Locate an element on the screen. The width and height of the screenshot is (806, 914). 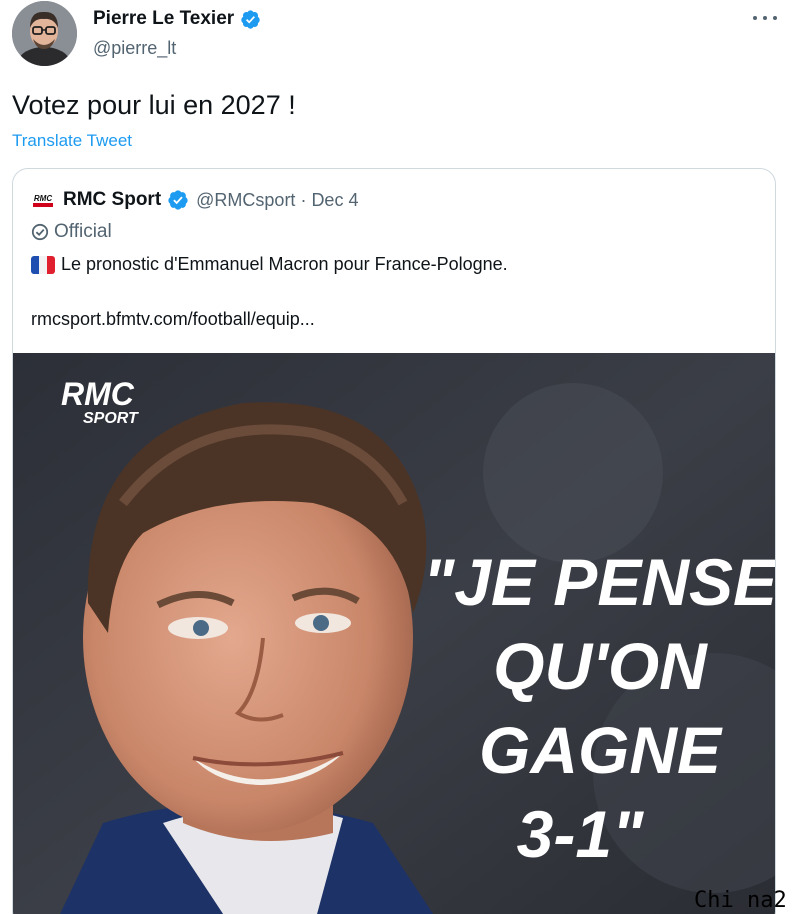
author-avatar is located at coordinates (44, 33).